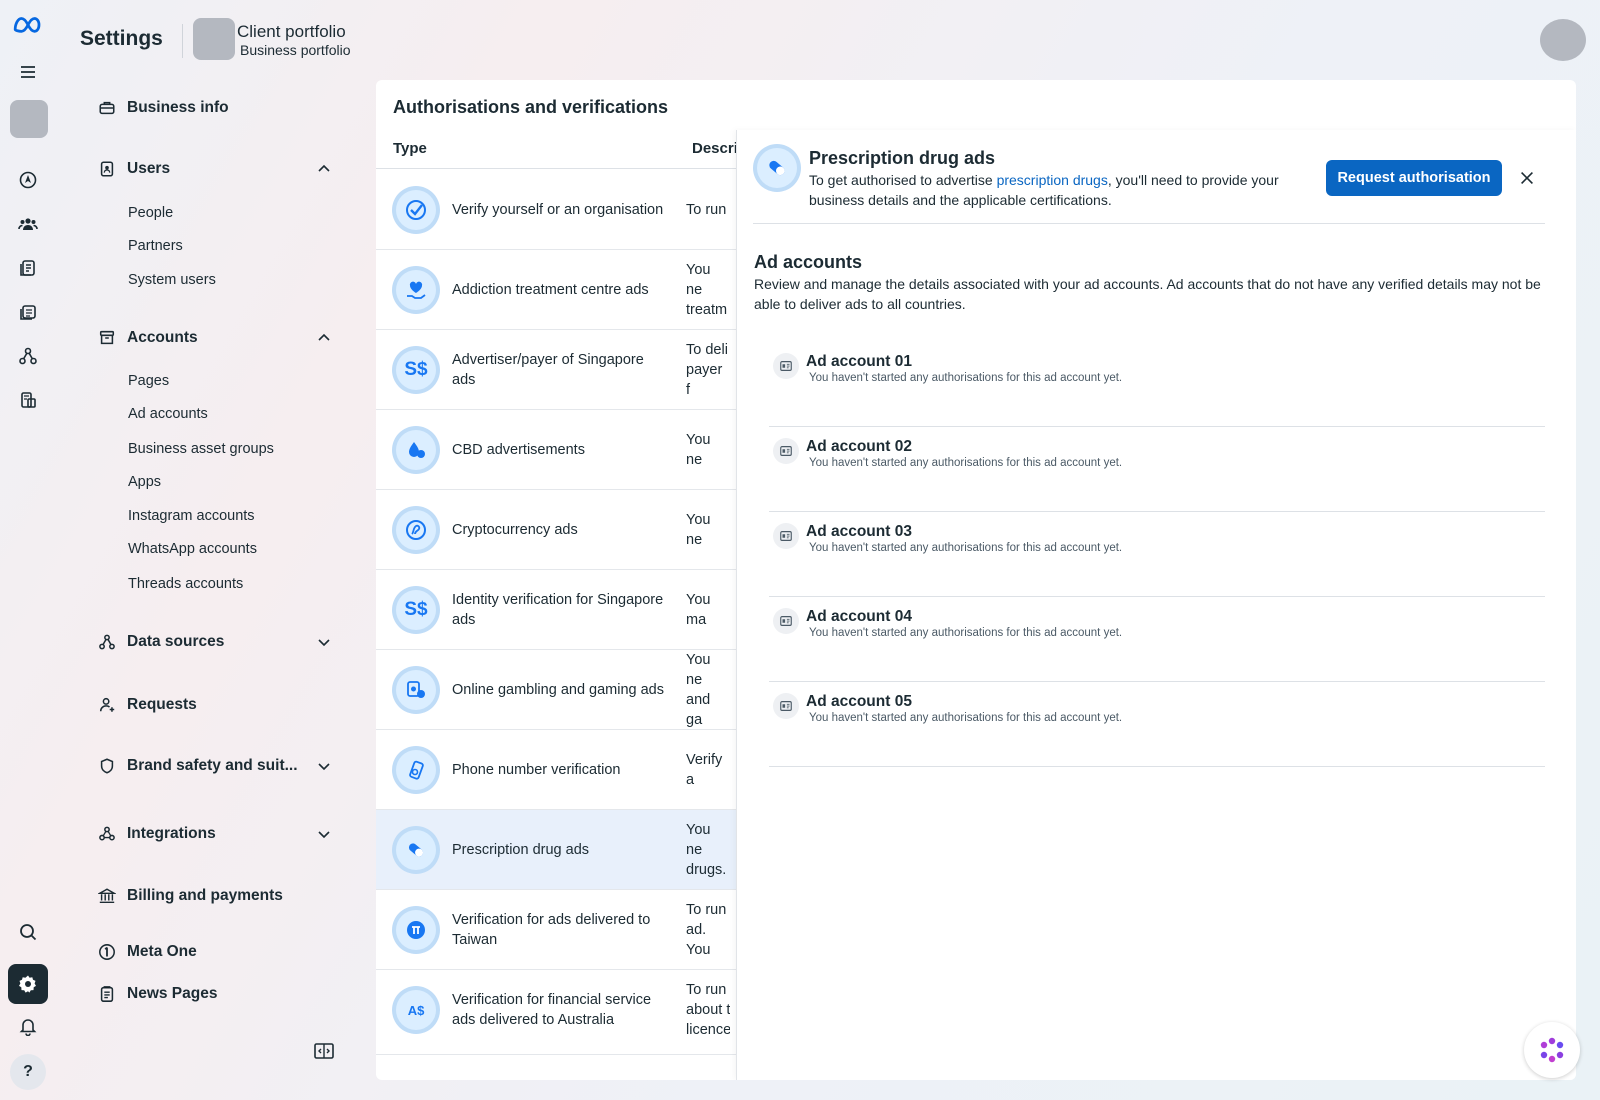 The height and width of the screenshot is (1100, 1600). Describe the element at coordinates (168, 414) in the screenshot. I see `sidebar-item-ad-accounts: Ad accounts` at that location.